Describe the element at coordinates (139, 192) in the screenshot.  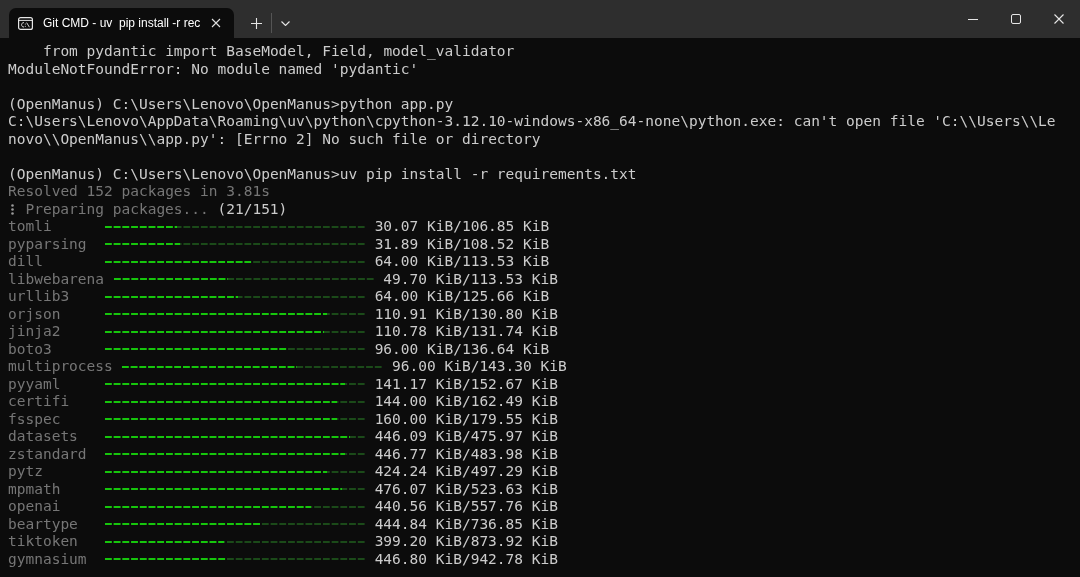
I see `terminal-line: Resolved 152 packages in 3.81s` at that location.